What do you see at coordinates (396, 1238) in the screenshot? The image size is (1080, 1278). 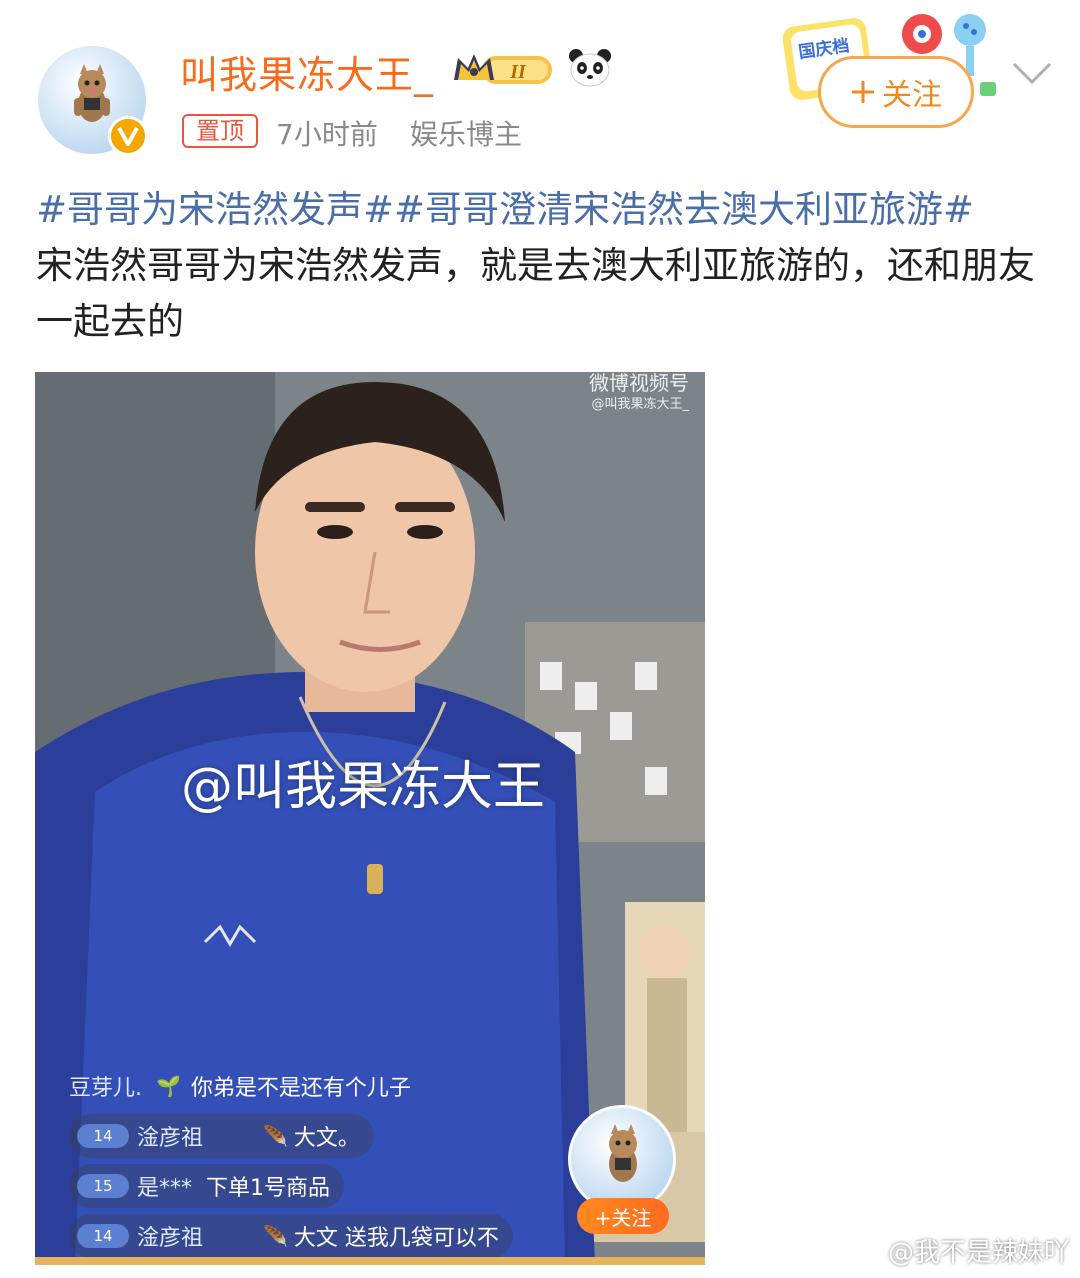 I see `chat-message: 大文 送我几袋可以不` at bounding box center [396, 1238].